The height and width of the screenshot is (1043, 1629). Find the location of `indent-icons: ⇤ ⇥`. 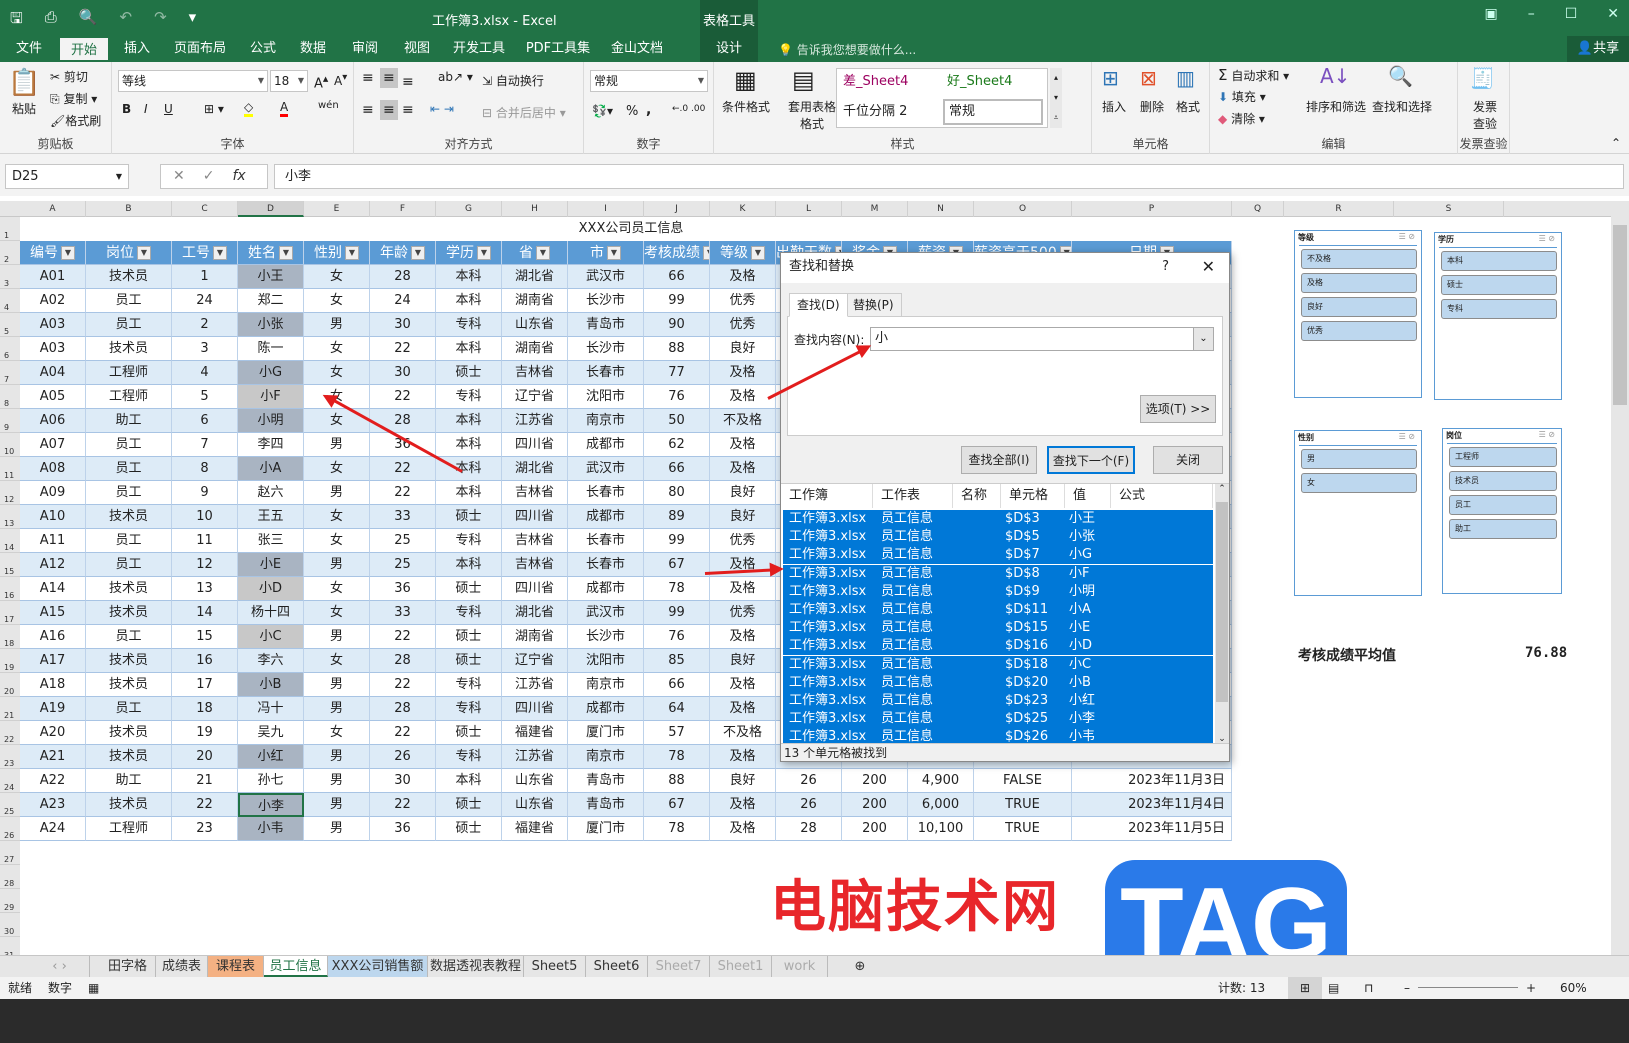

indent-icons: ⇤ ⇥ is located at coordinates (442, 109).